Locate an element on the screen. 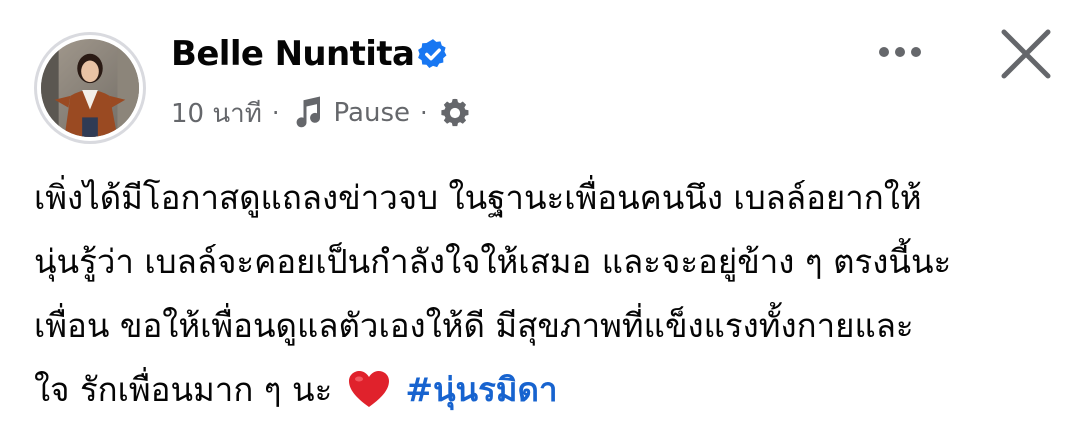  more-horizontal-icon is located at coordinates (884, 52).